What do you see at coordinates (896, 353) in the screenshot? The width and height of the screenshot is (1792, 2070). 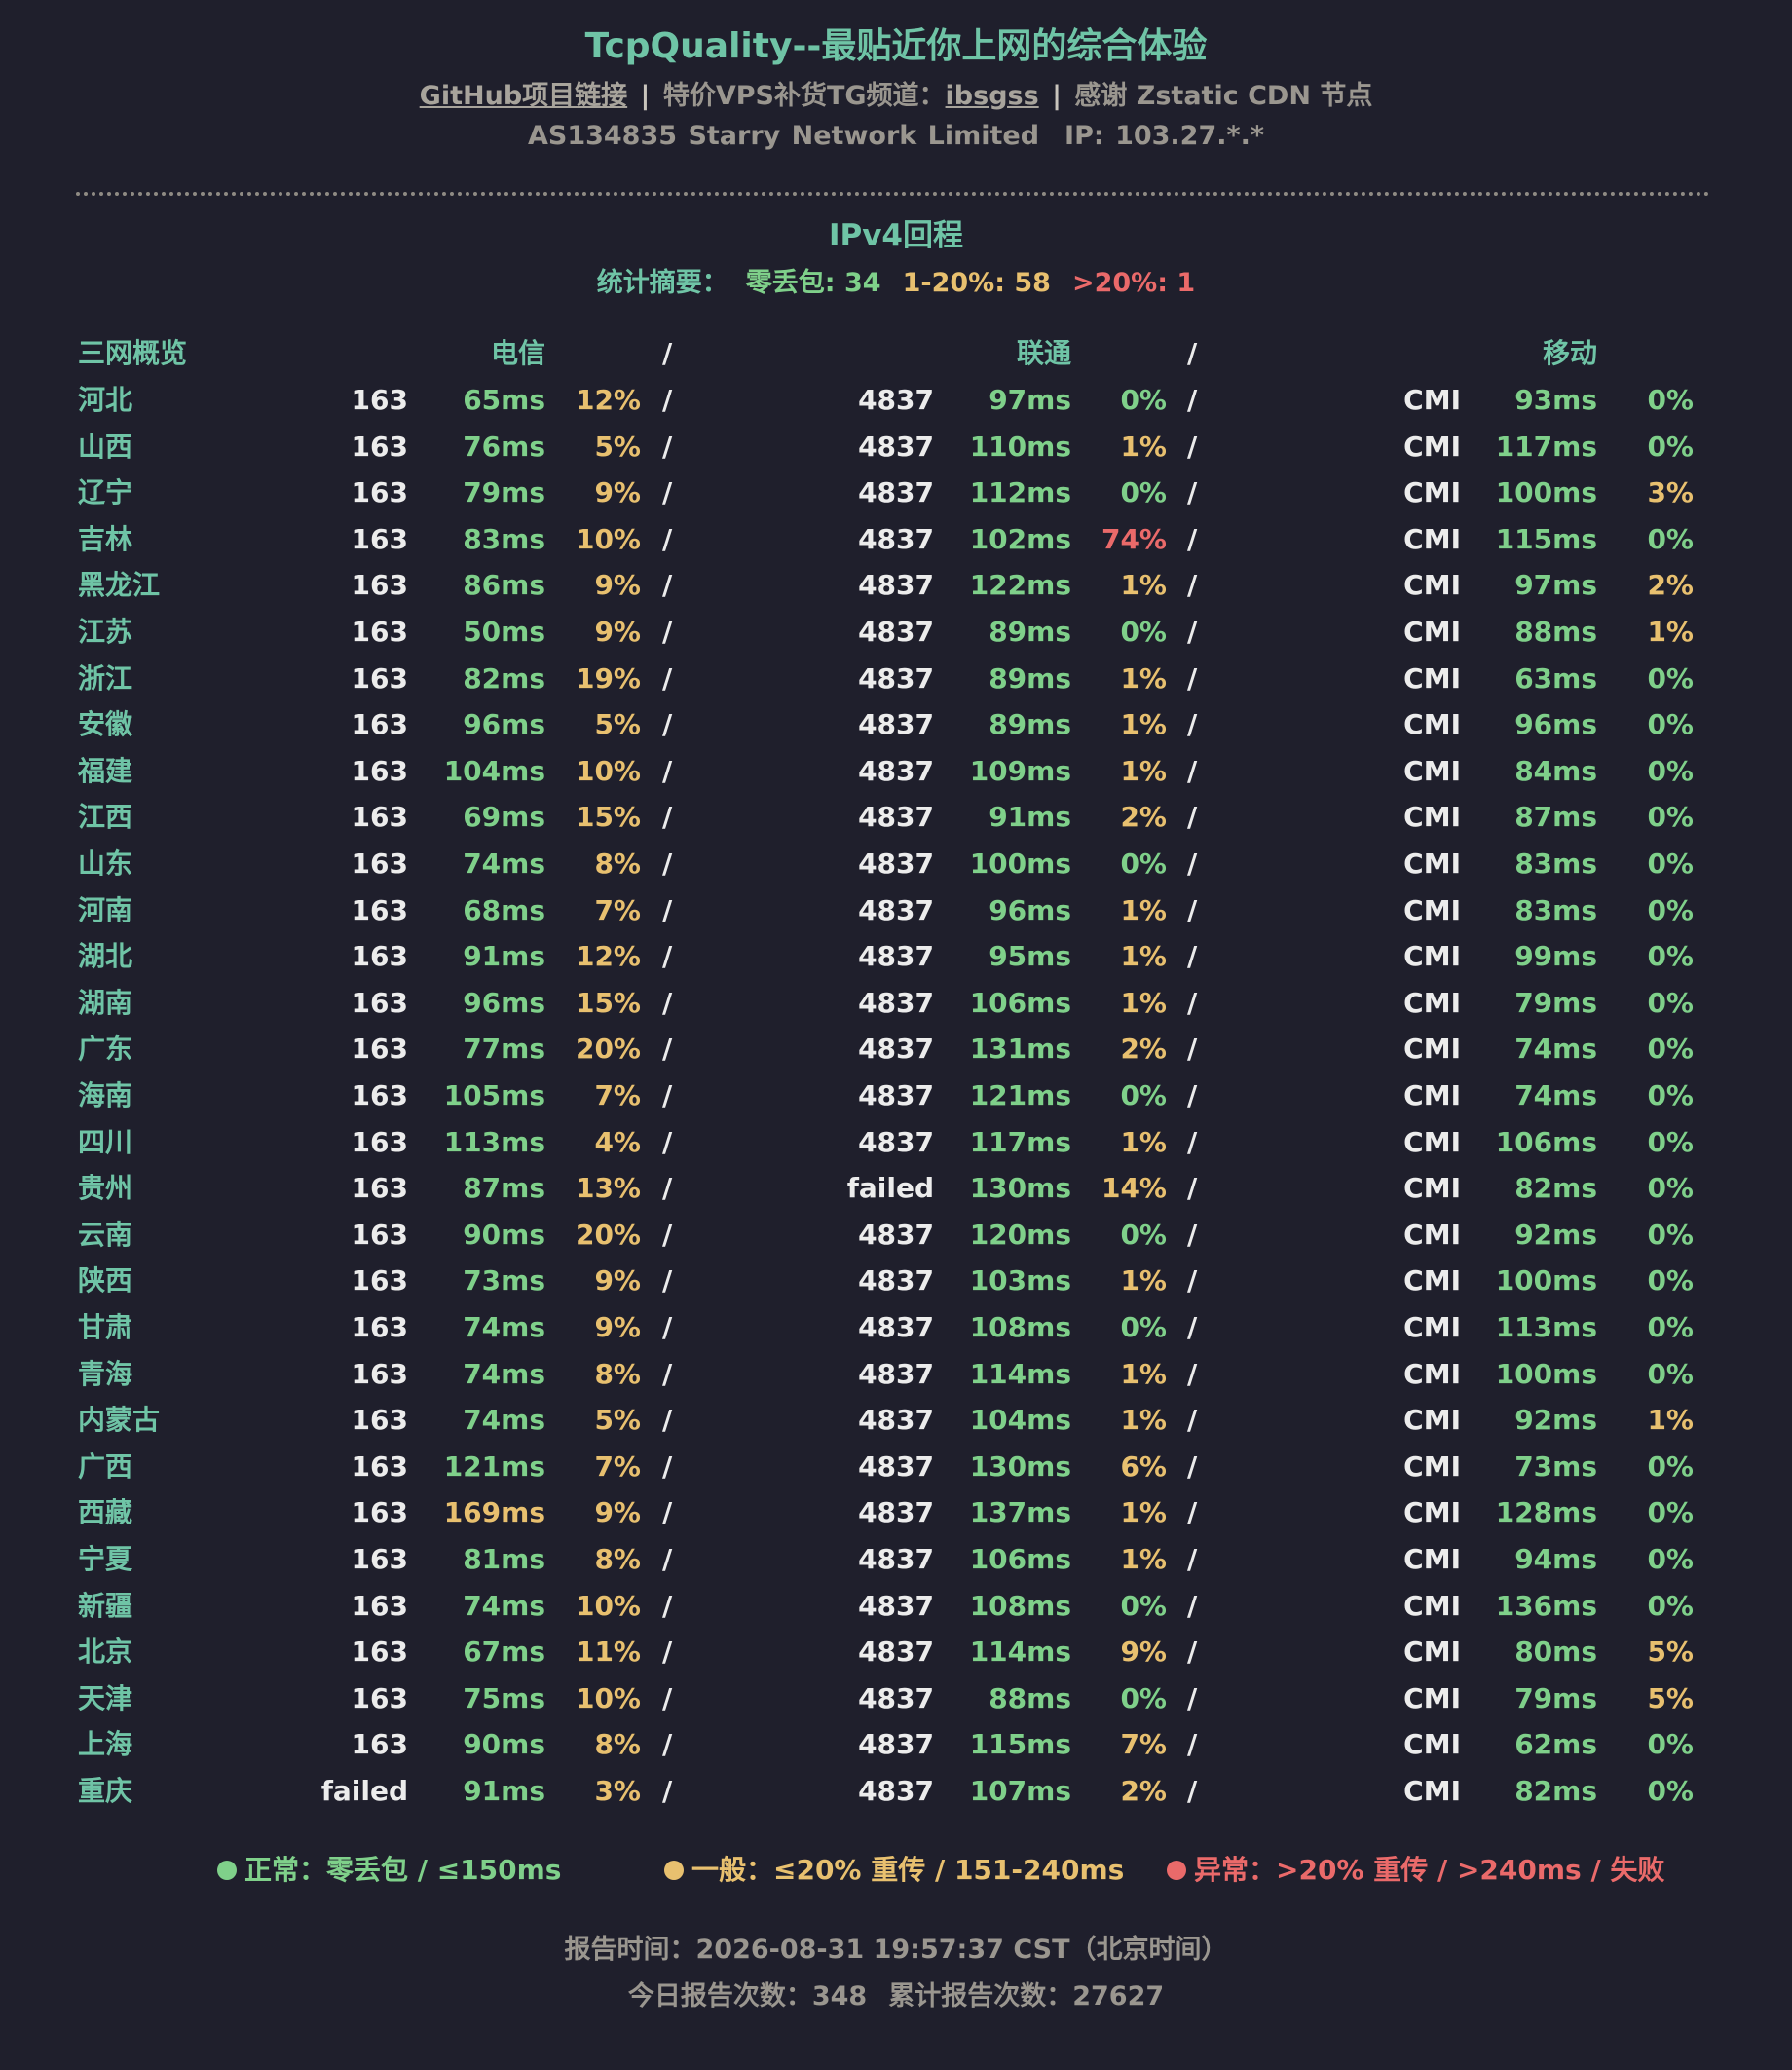 I see `table-header: 三网概览 电信 / 联通 / 移动` at bounding box center [896, 353].